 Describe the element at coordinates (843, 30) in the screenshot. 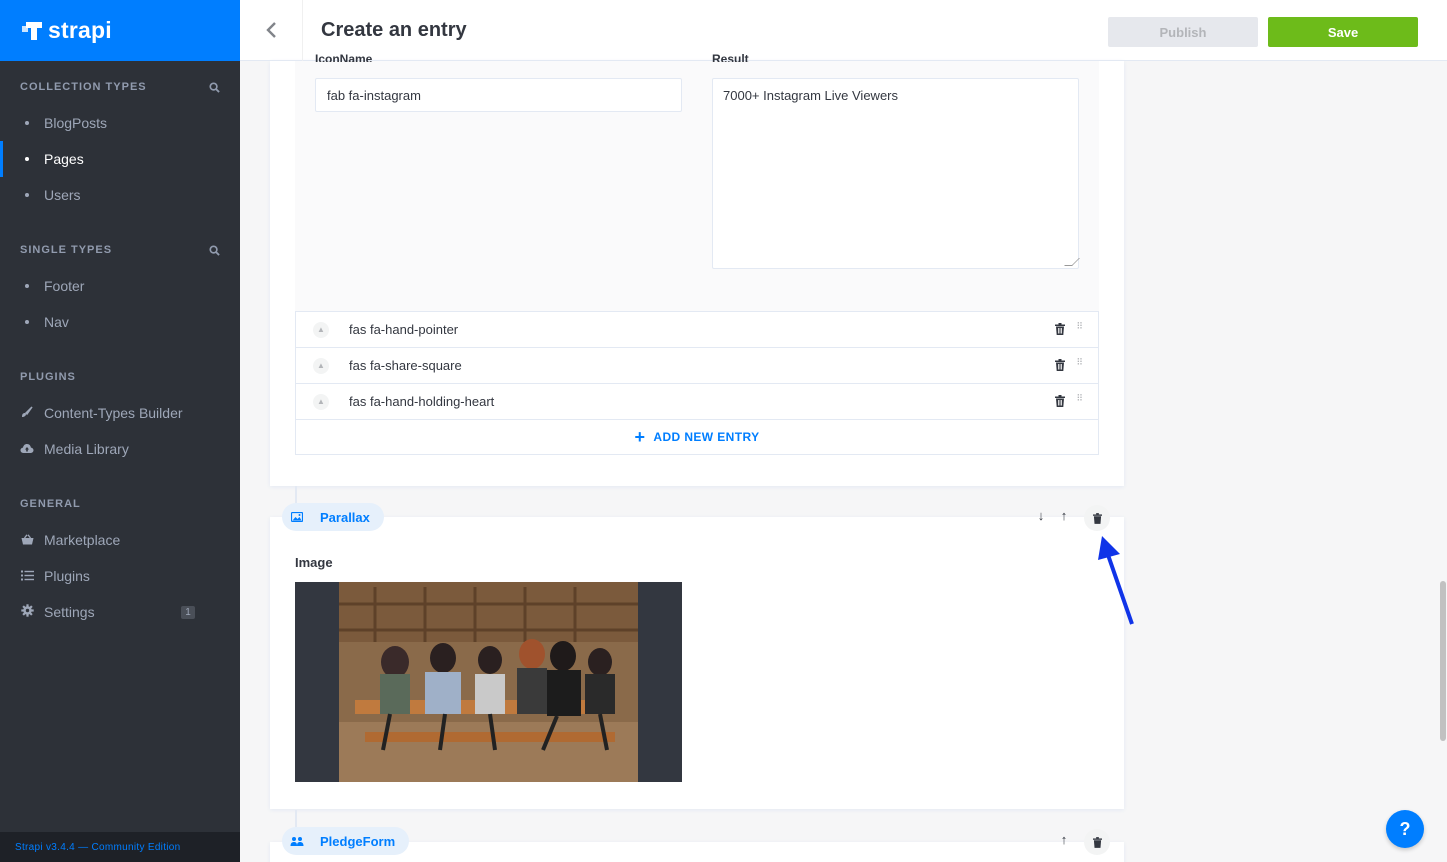

I see `top-header: Create an entry Publish Save` at that location.